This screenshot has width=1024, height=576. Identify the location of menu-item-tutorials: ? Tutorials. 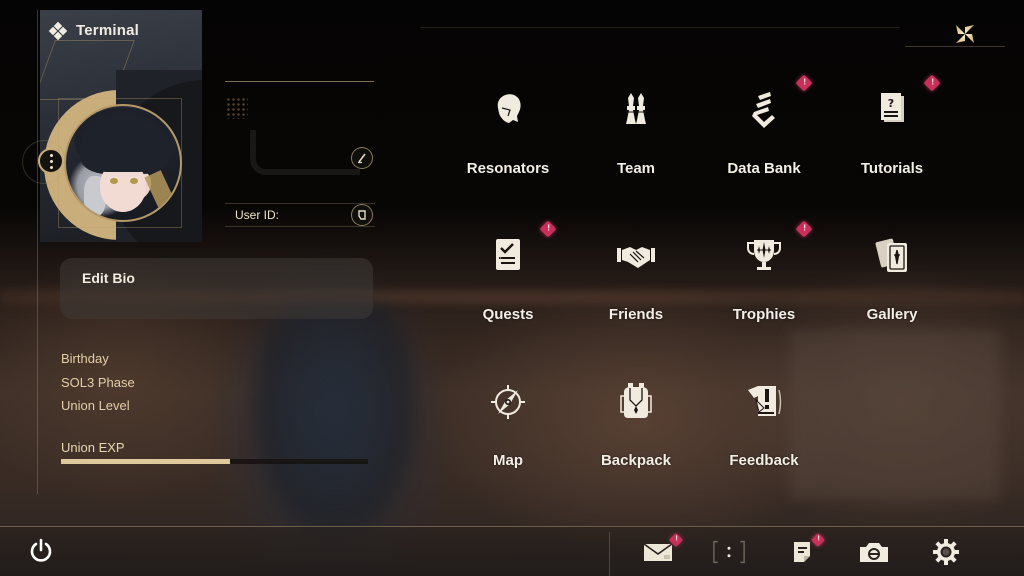
(892, 137).